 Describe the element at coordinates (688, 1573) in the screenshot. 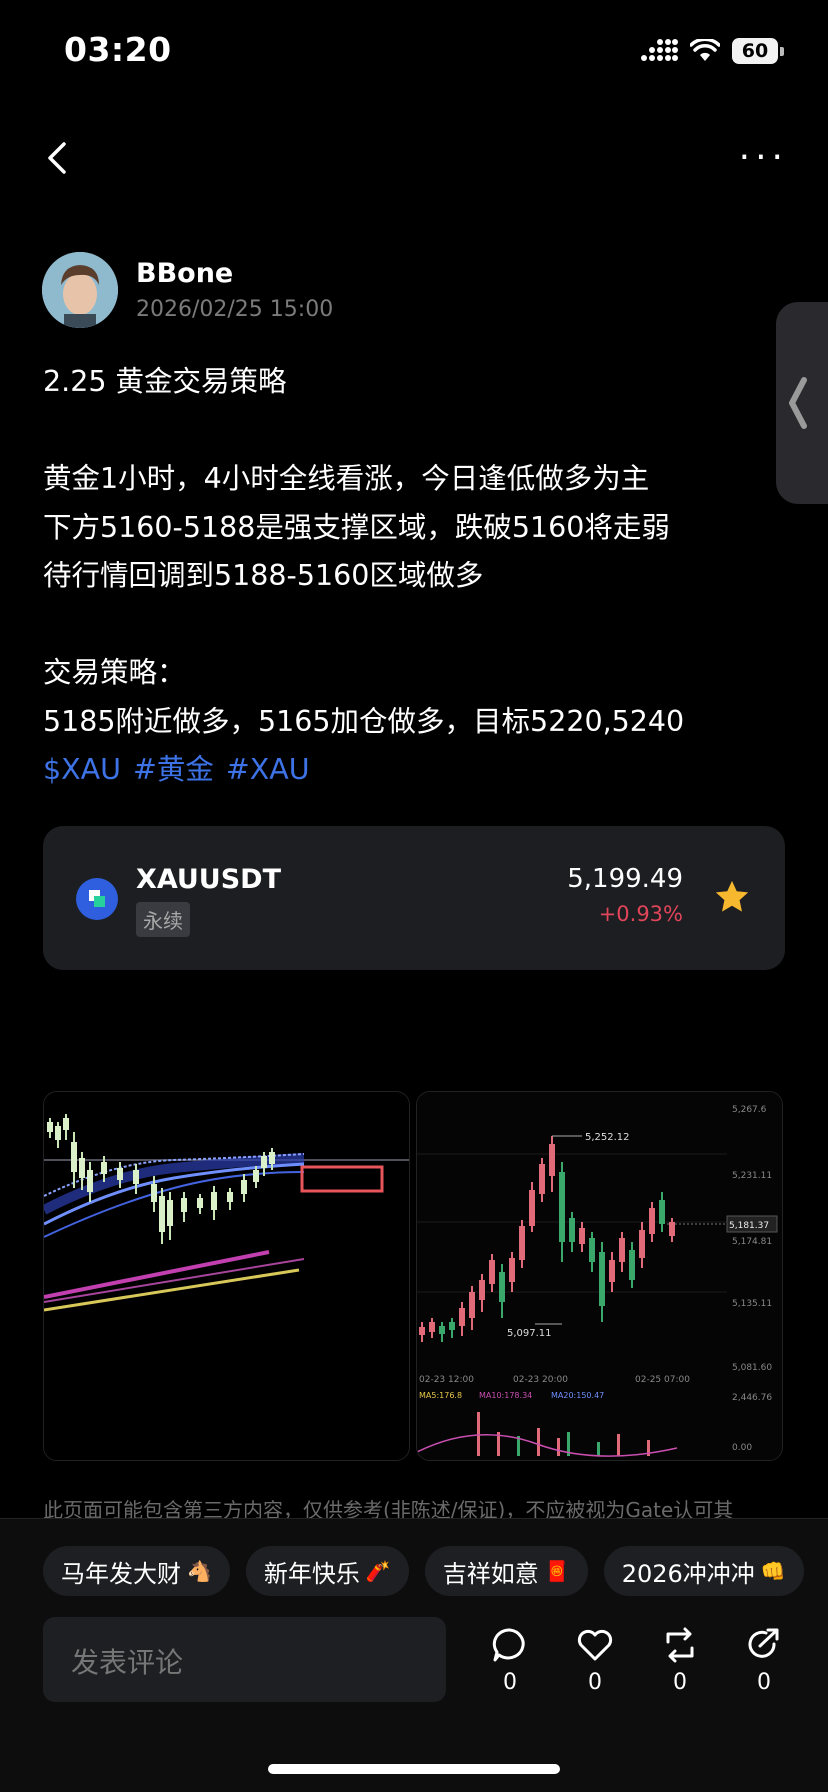

I see `chip-label: 2026冲冲冲` at that location.